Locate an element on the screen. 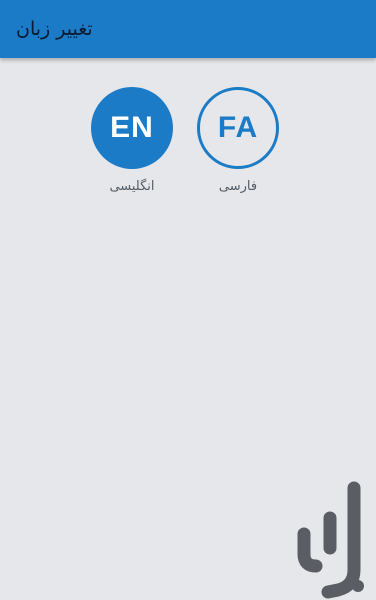  language-option-persian: FA فارسی is located at coordinates (238, 140).